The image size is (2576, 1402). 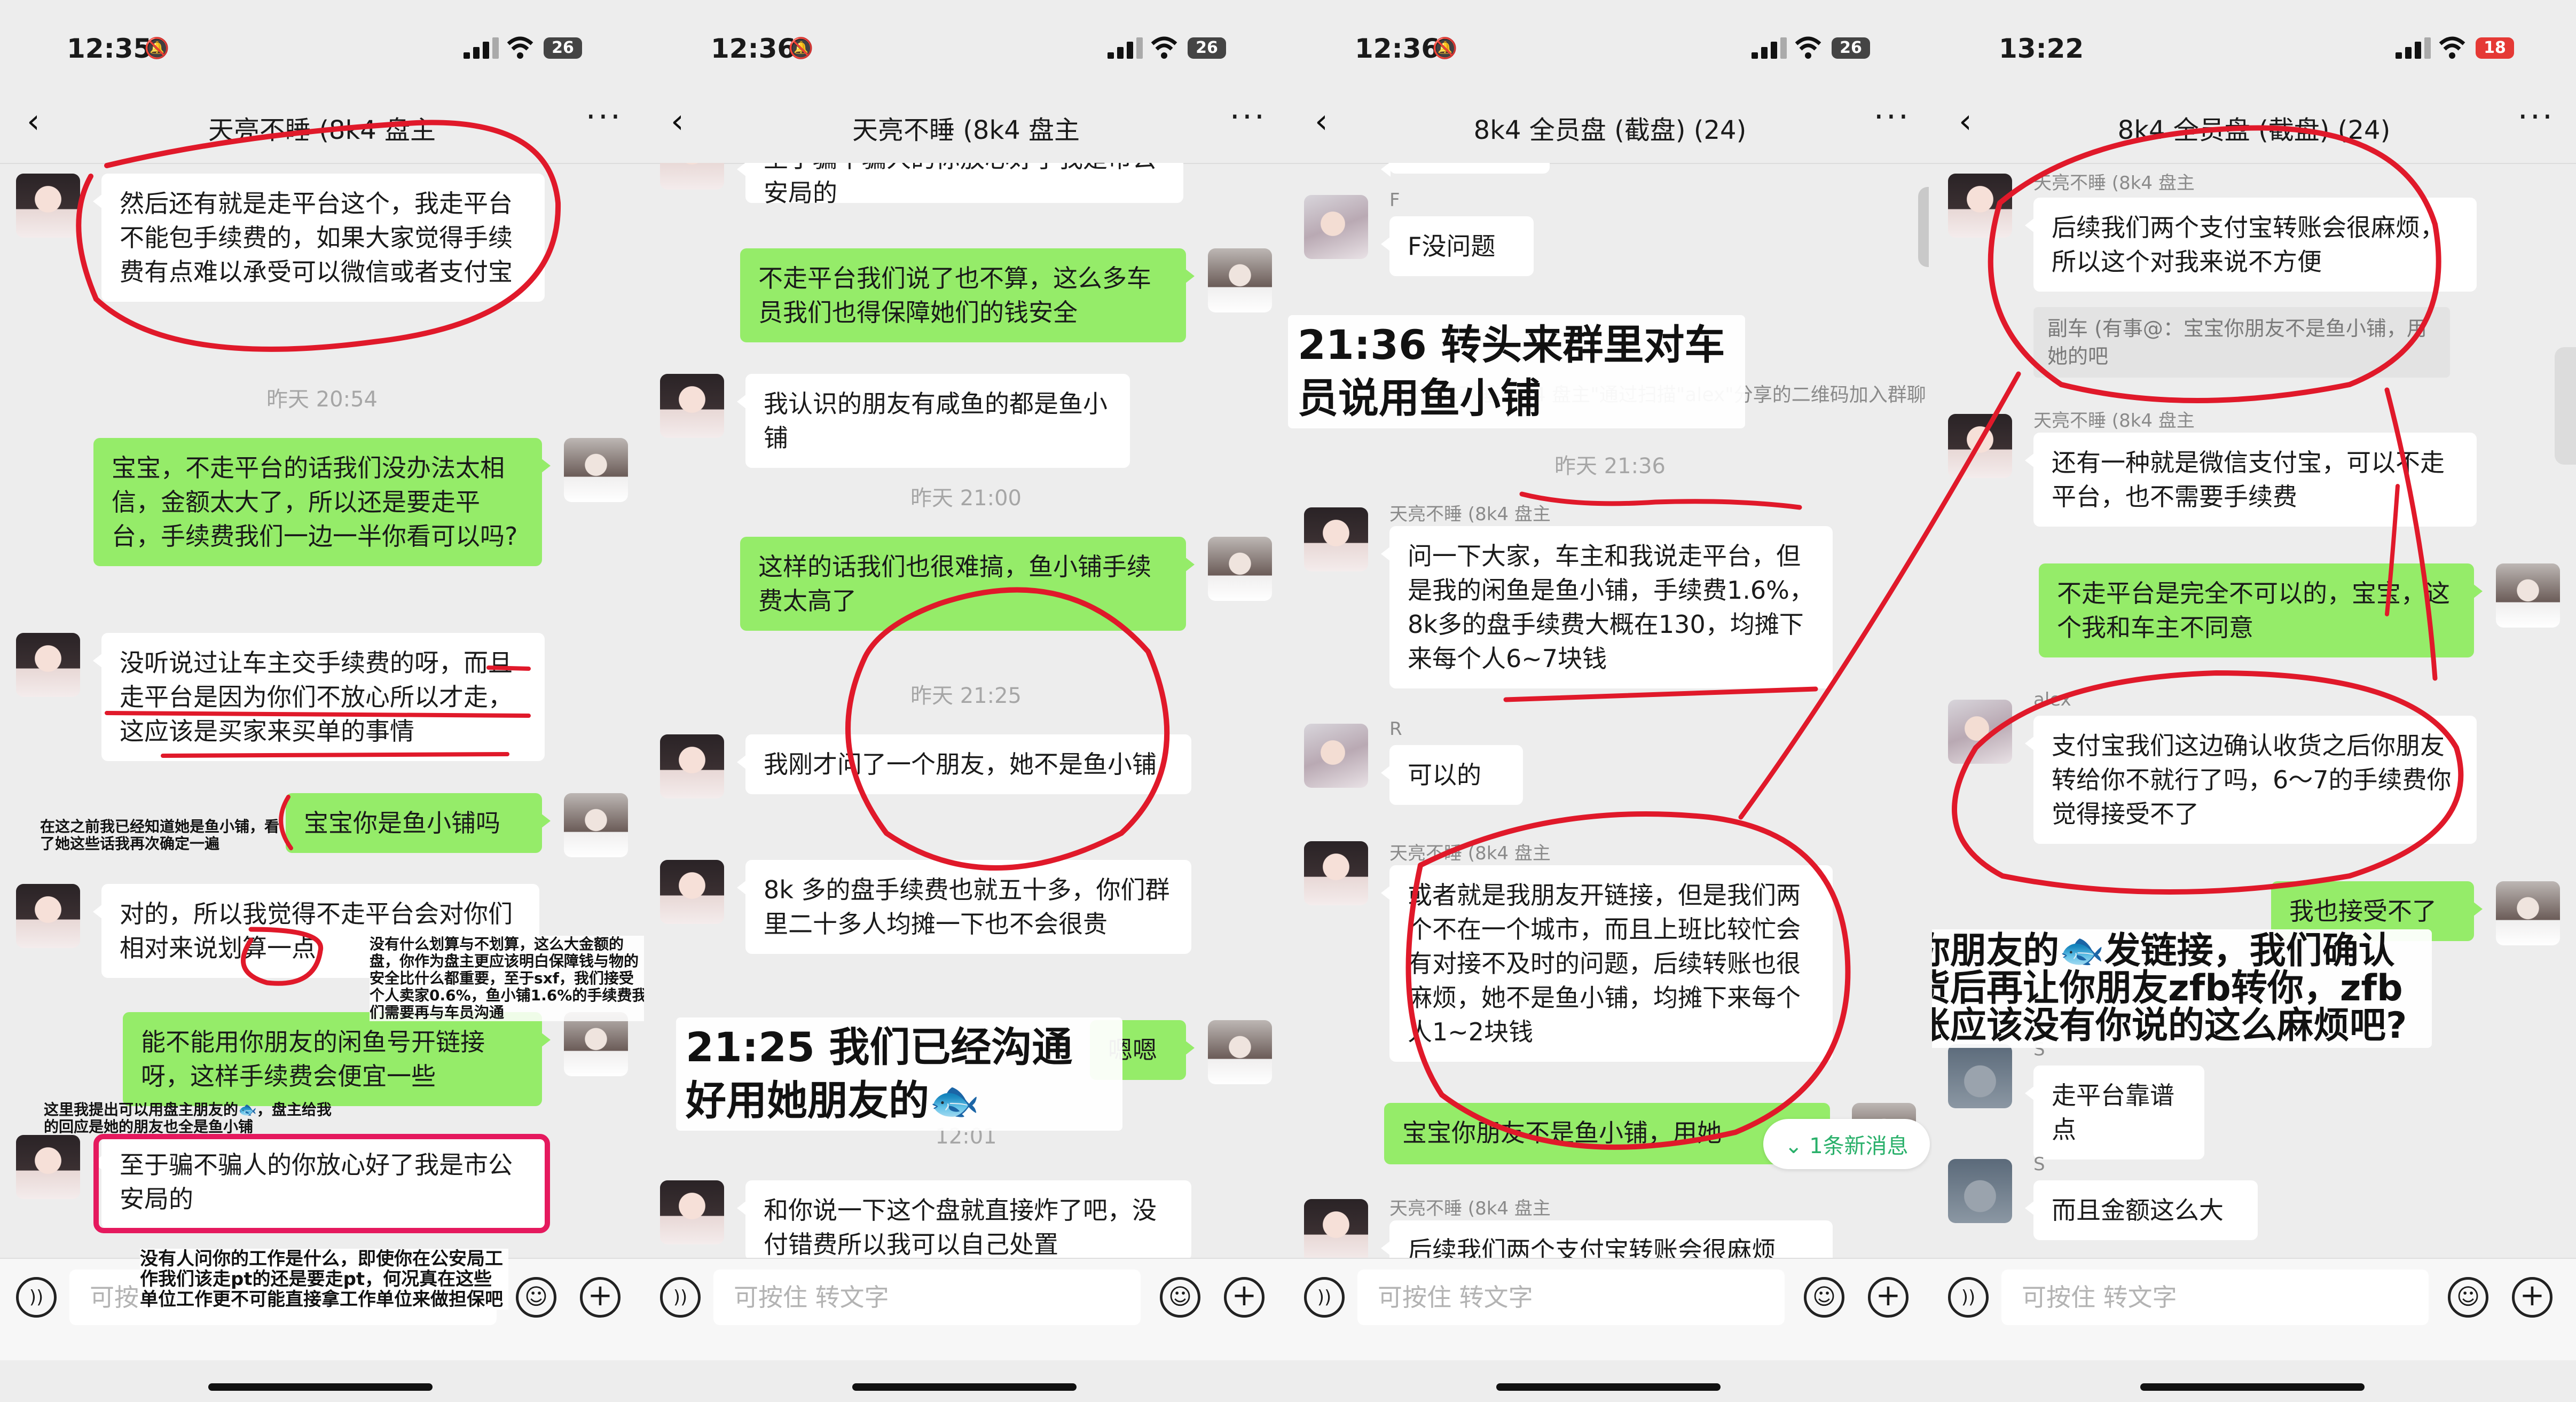 What do you see at coordinates (2039, 1164) in the screenshot?
I see `sender-name: S` at bounding box center [2039, 1164].